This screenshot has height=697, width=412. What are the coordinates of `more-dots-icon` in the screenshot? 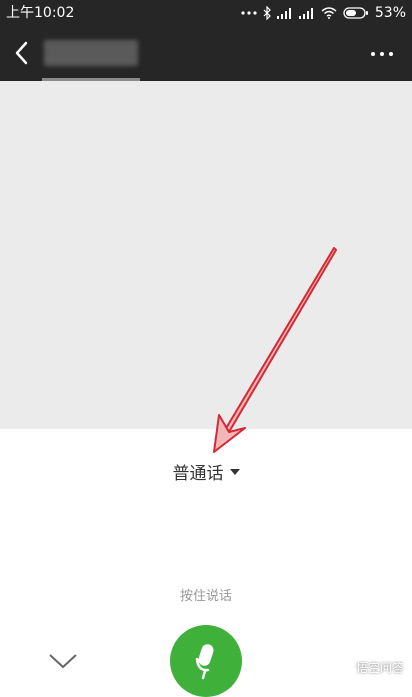 It's located at (249, 13).